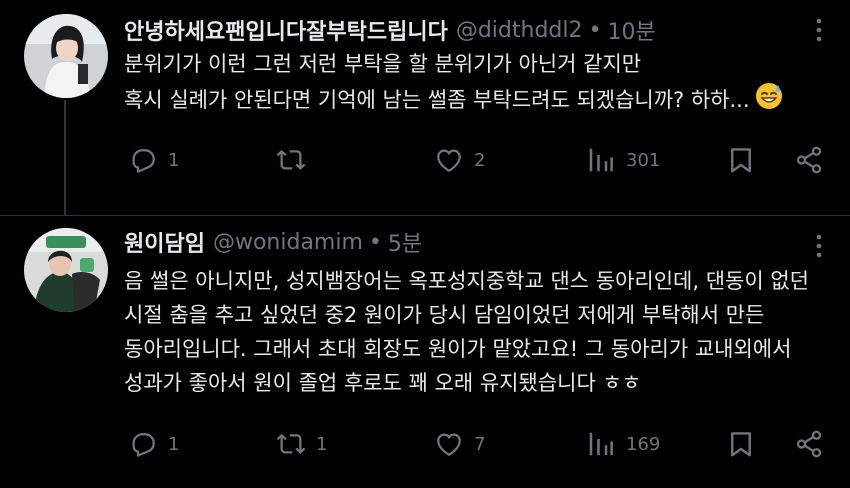  I want to click on like-button: 7, so click(459, 444).